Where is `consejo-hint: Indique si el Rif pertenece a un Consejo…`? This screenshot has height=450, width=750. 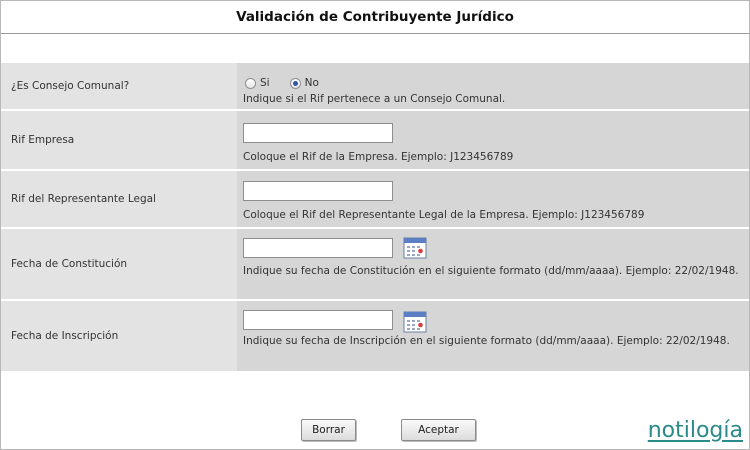 consejo-hint: Indique si el Rif pertenece a un Consejo… is located at coordinates (374, 99).